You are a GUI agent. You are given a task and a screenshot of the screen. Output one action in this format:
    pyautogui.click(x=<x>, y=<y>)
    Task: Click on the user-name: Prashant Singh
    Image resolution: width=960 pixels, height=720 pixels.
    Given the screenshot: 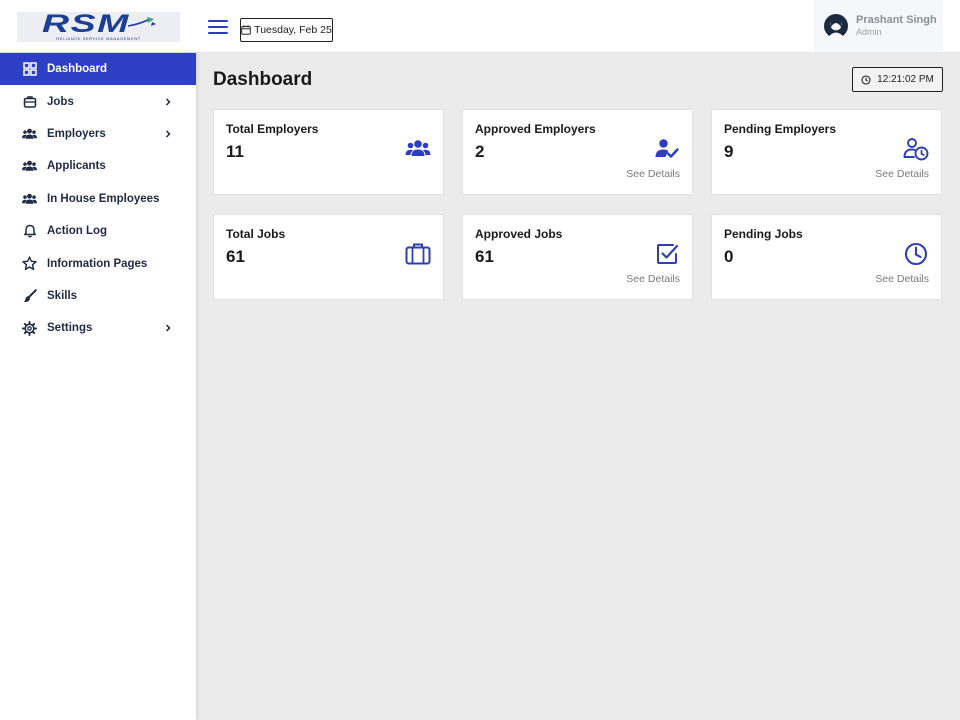 What is the action you would take?
    pyautogui.click(x=896, y=20)
    